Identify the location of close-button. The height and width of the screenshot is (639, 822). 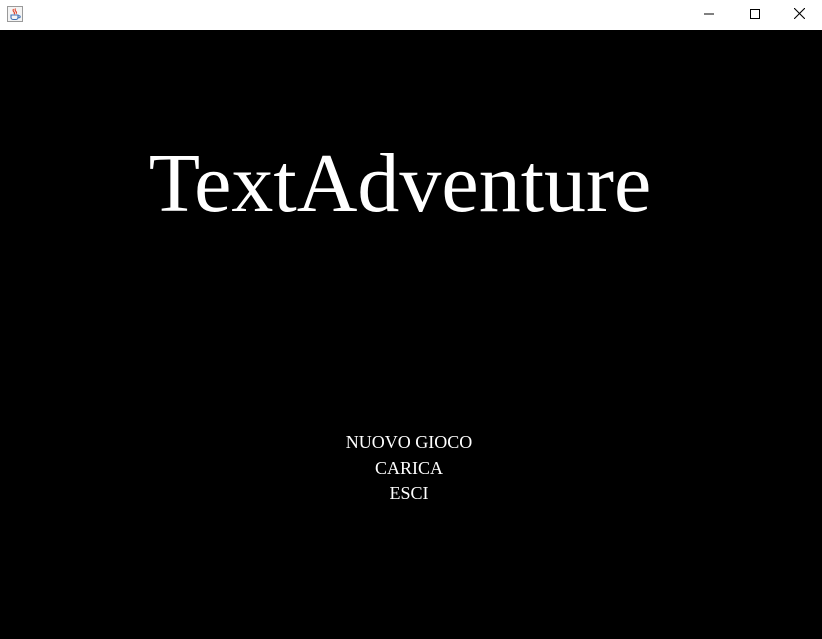
(799, 15).